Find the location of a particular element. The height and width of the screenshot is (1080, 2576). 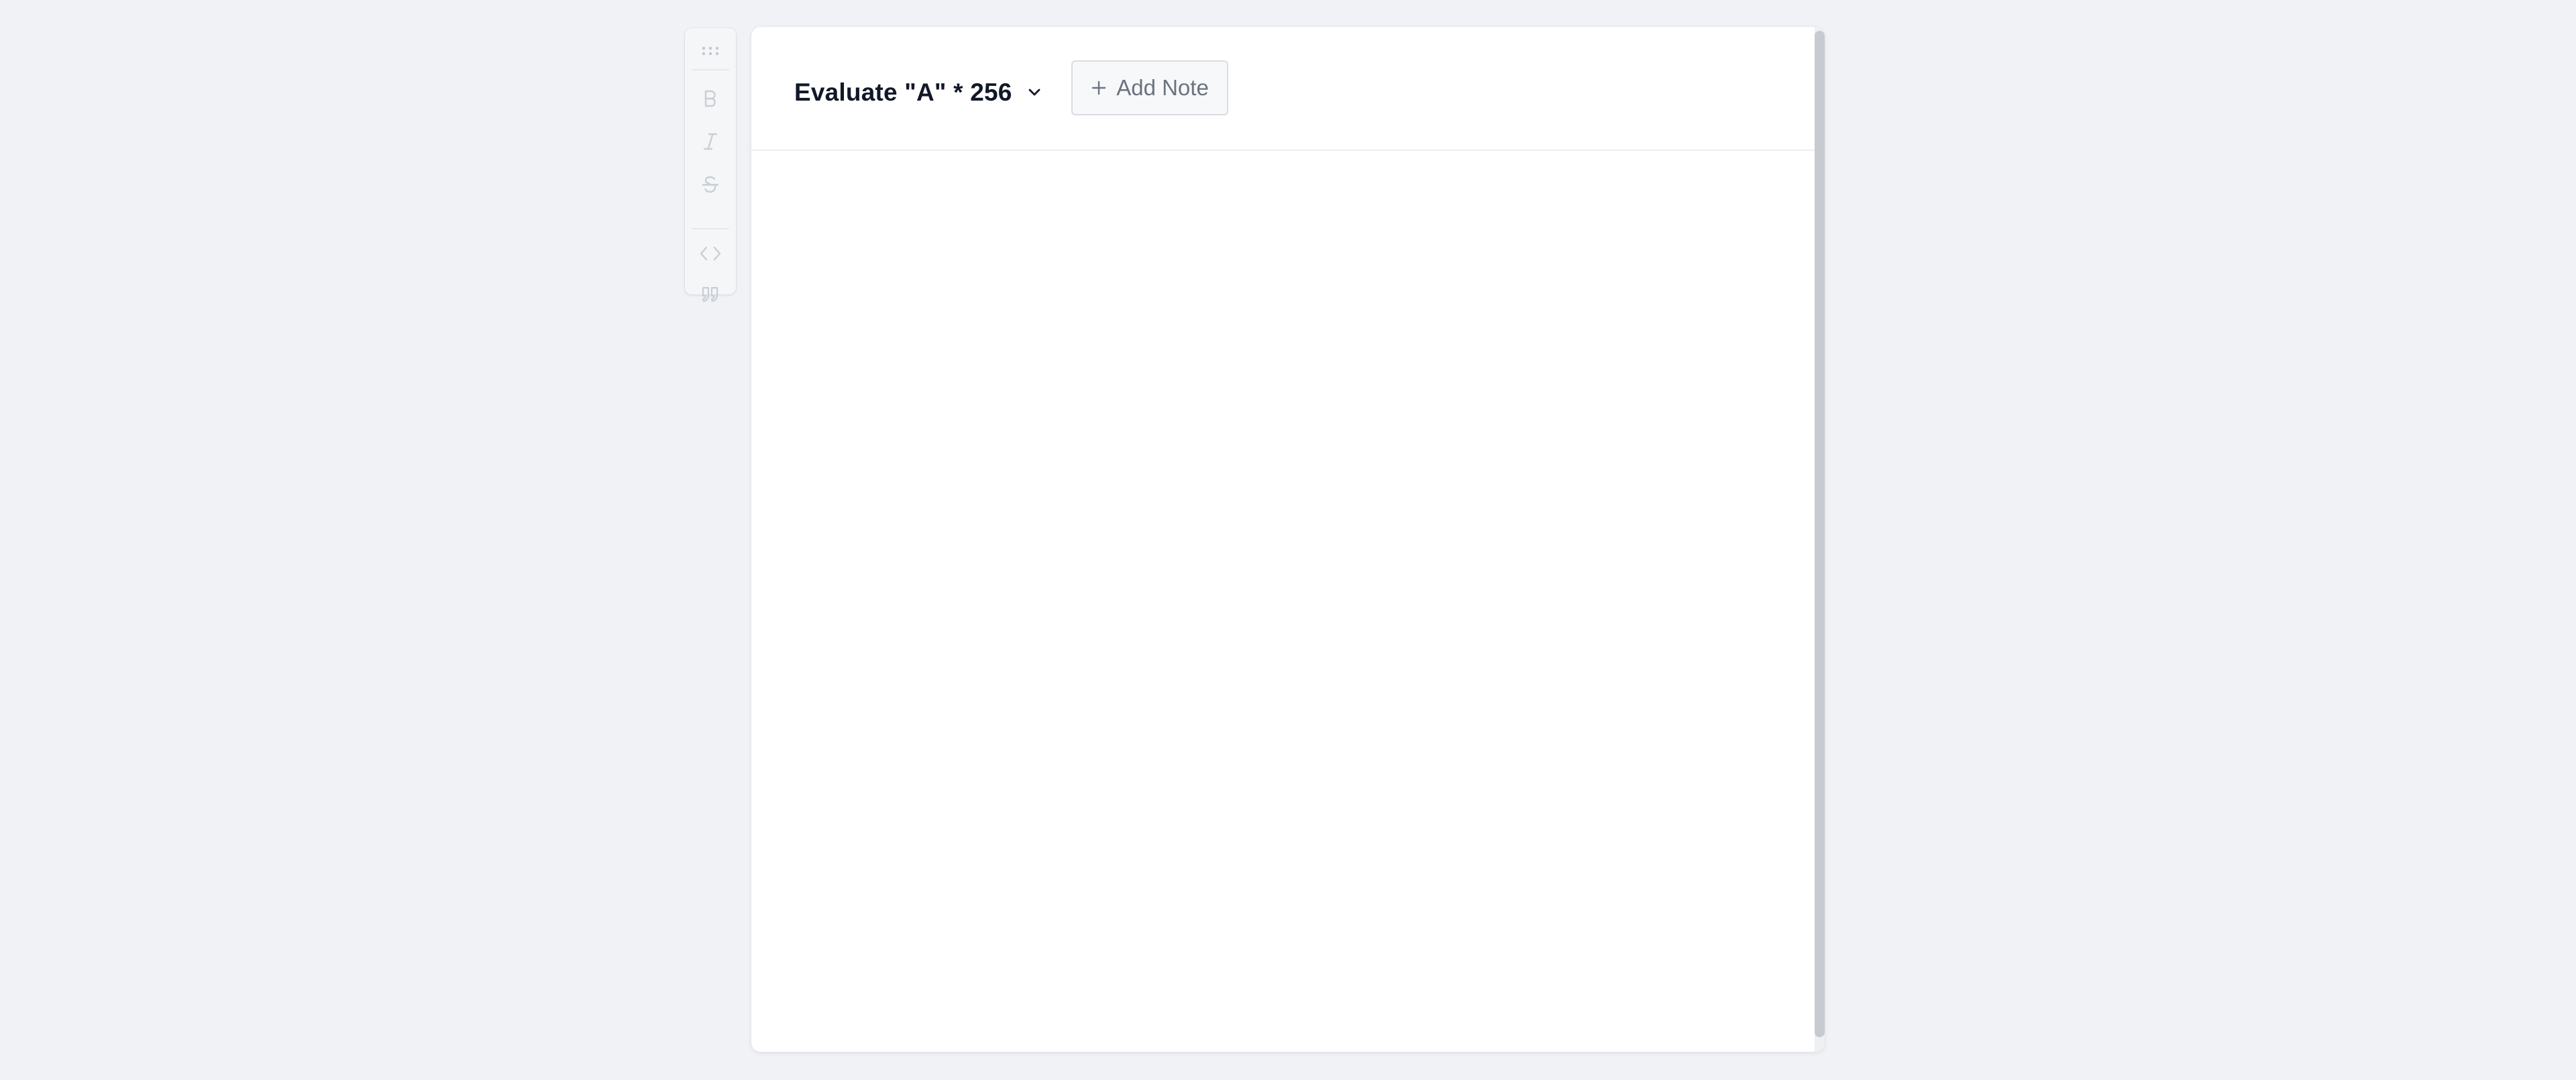

bold-button is located at coordinates (710, 98).